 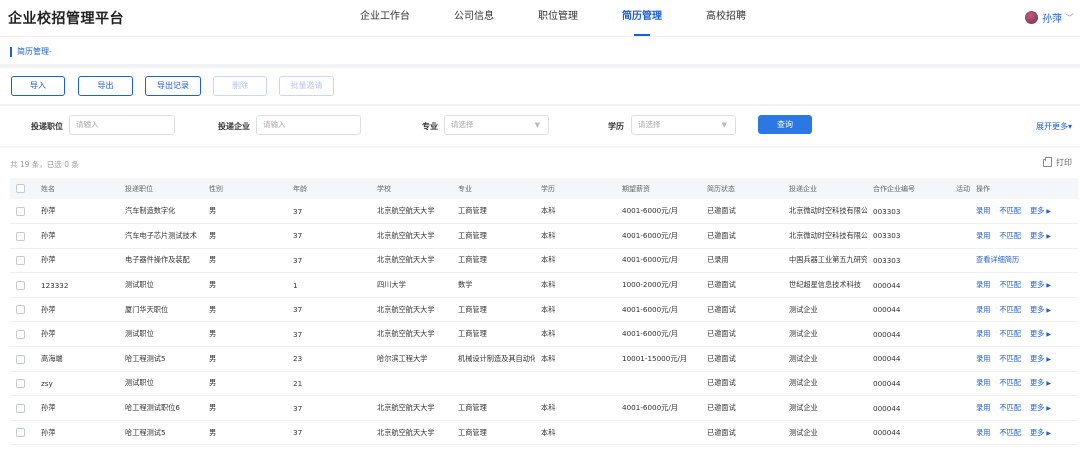 What do you see at coordinates (161, 359) in the screenshot?
I see `table-cell: 哈工程测试5` at bounding box center [161, 359].